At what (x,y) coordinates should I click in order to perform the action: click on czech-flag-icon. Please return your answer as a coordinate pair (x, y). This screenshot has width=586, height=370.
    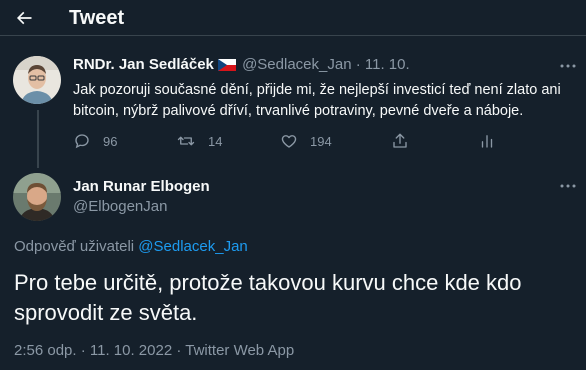
    Looking at the image, I should click on (226, 66).